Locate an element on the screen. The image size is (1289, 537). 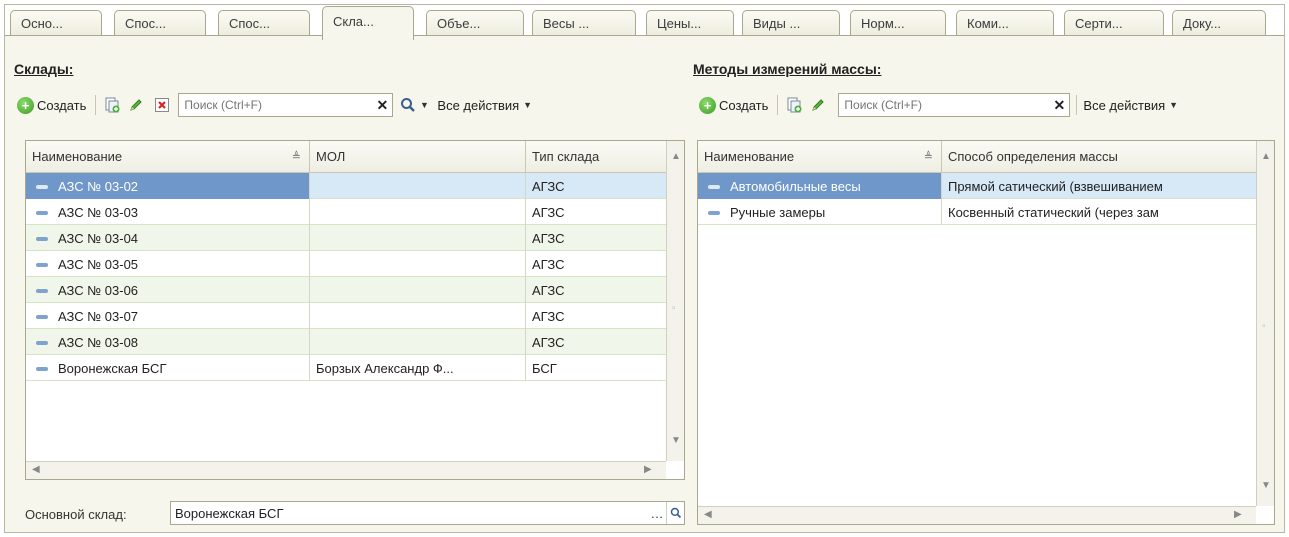
cell-text: АЗС № 03-08 is located at coordinates (98, 342).